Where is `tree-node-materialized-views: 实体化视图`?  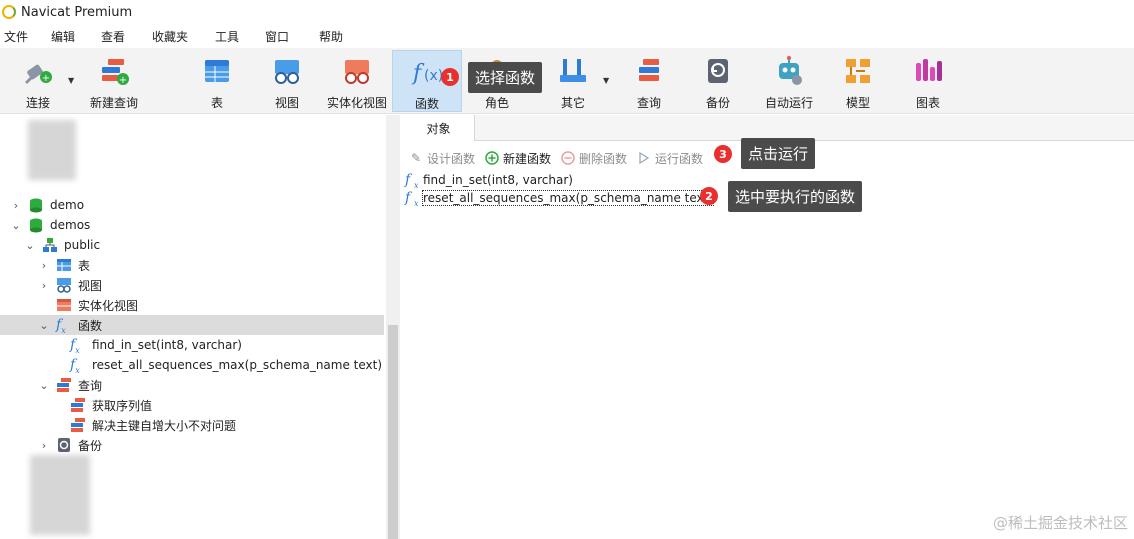
tree-node-materialized-views: 实体化视图 is located at coordinates (192, 305).